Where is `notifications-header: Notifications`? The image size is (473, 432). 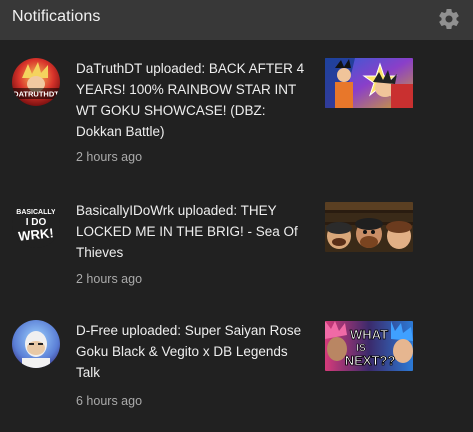
notifications-header: Notifications is located at coordinates (236, 20).